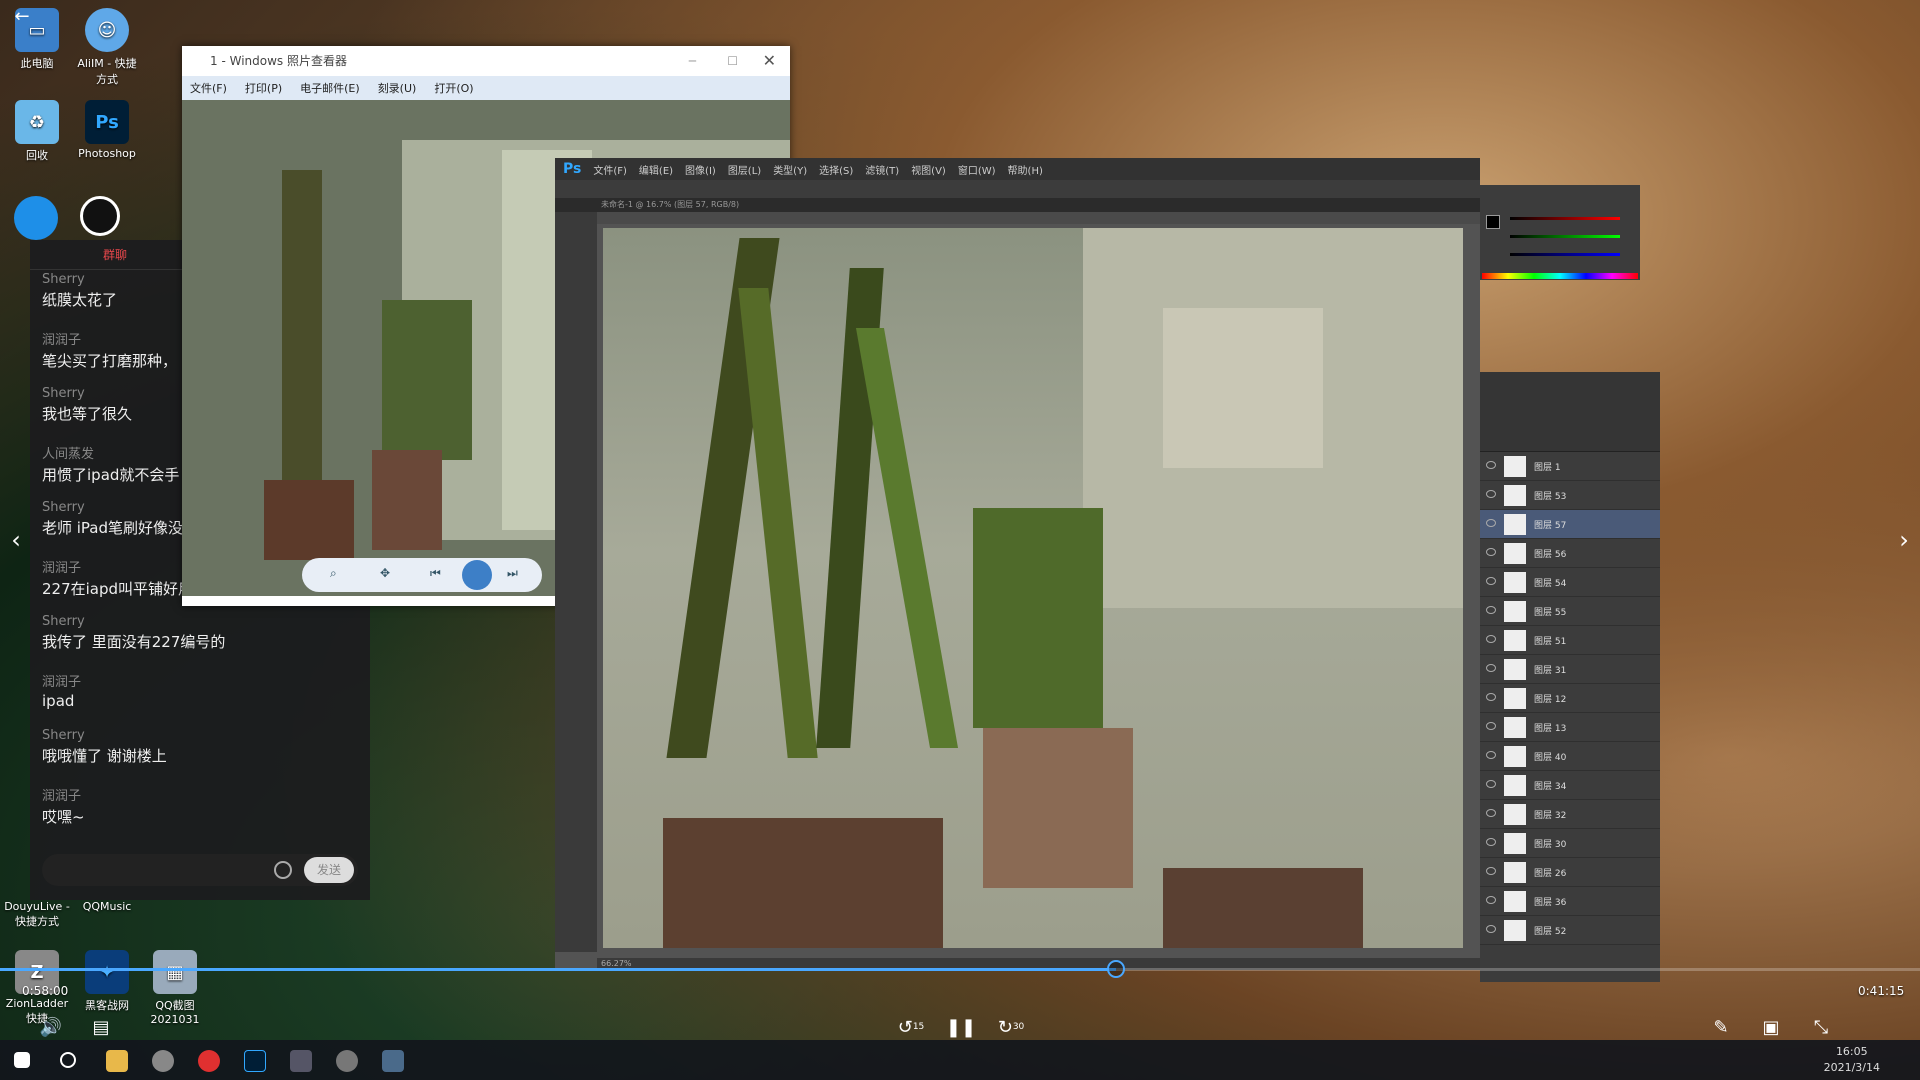 This screenshot has height=1080, width=1920. I want to click on nav-left-arrow-icon: ‹, so click(16, 540).